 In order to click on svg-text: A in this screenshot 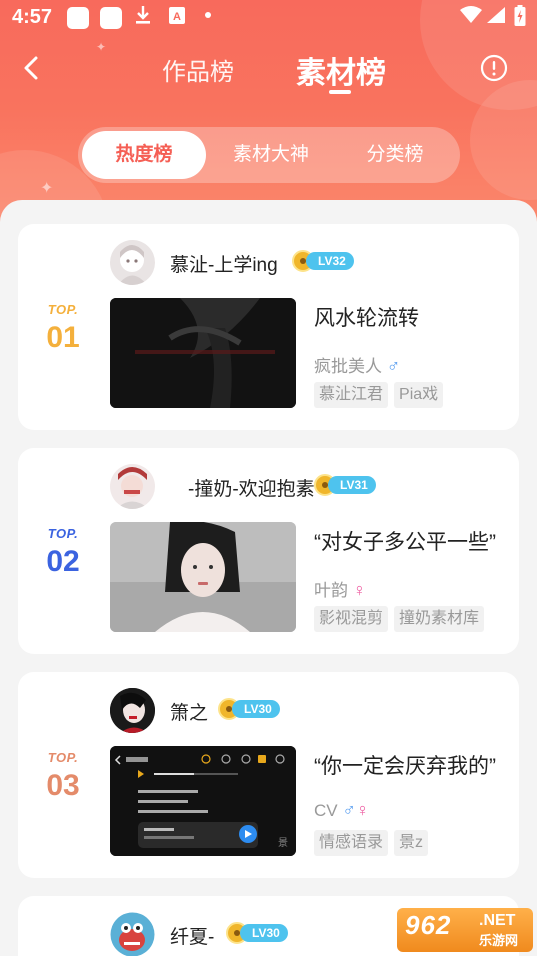, I will do `click(177, 17)`.